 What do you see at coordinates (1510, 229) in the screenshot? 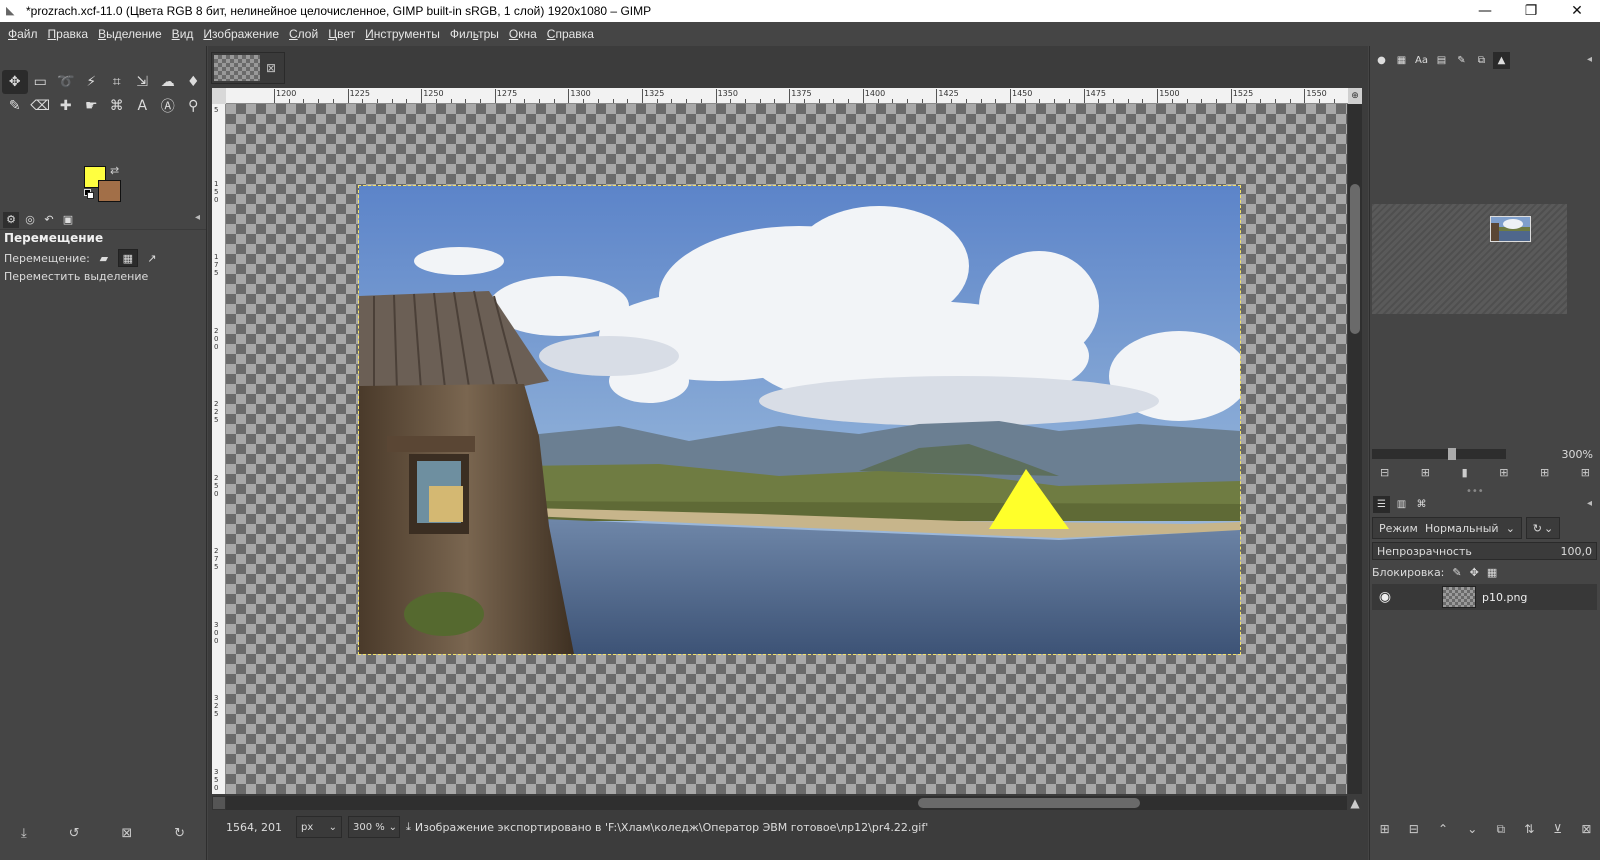
I see `navigation-thumbnail` at bounding box center [1510, 229].